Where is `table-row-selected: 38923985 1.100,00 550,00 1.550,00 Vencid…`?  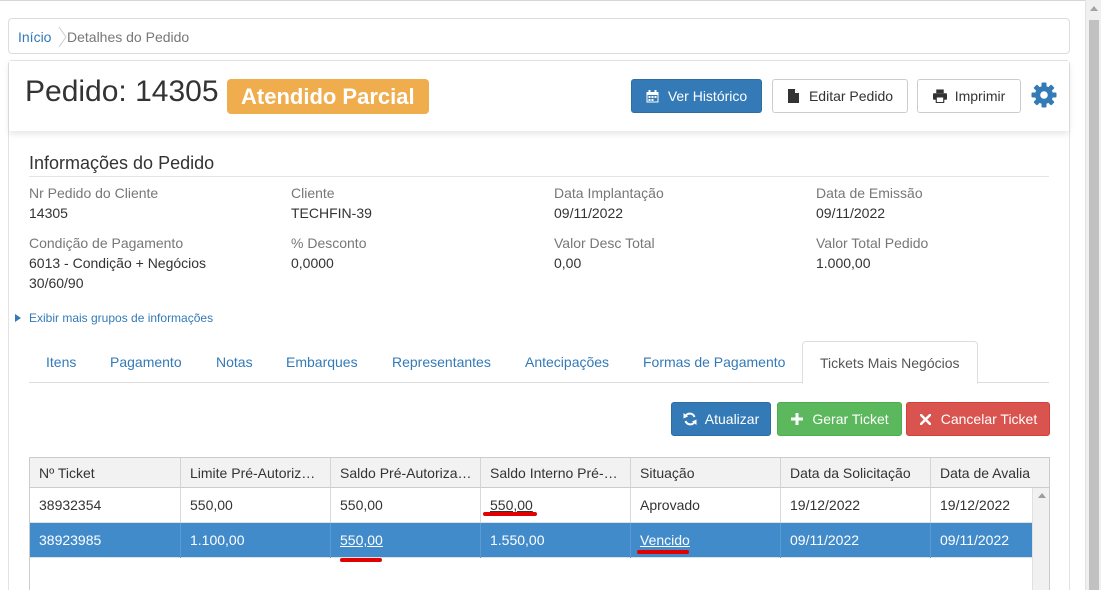
table-row-selected: 38923985 1.100,00 550,00 1.550,00 Vencid… is located at coordinates (531, 540).